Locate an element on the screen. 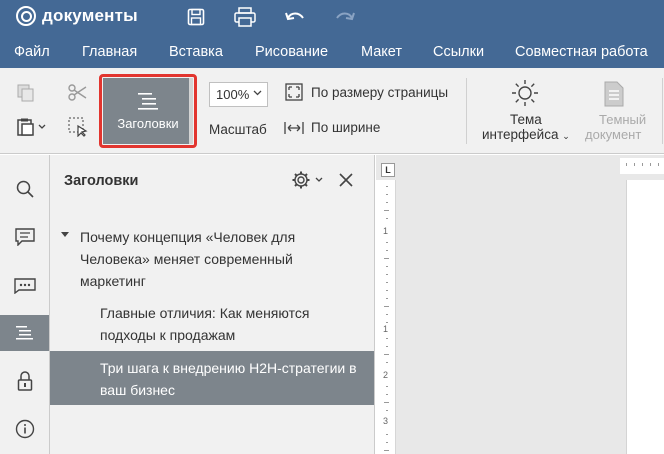  theme-label-1: Тема is located at coordinates (526, 119).